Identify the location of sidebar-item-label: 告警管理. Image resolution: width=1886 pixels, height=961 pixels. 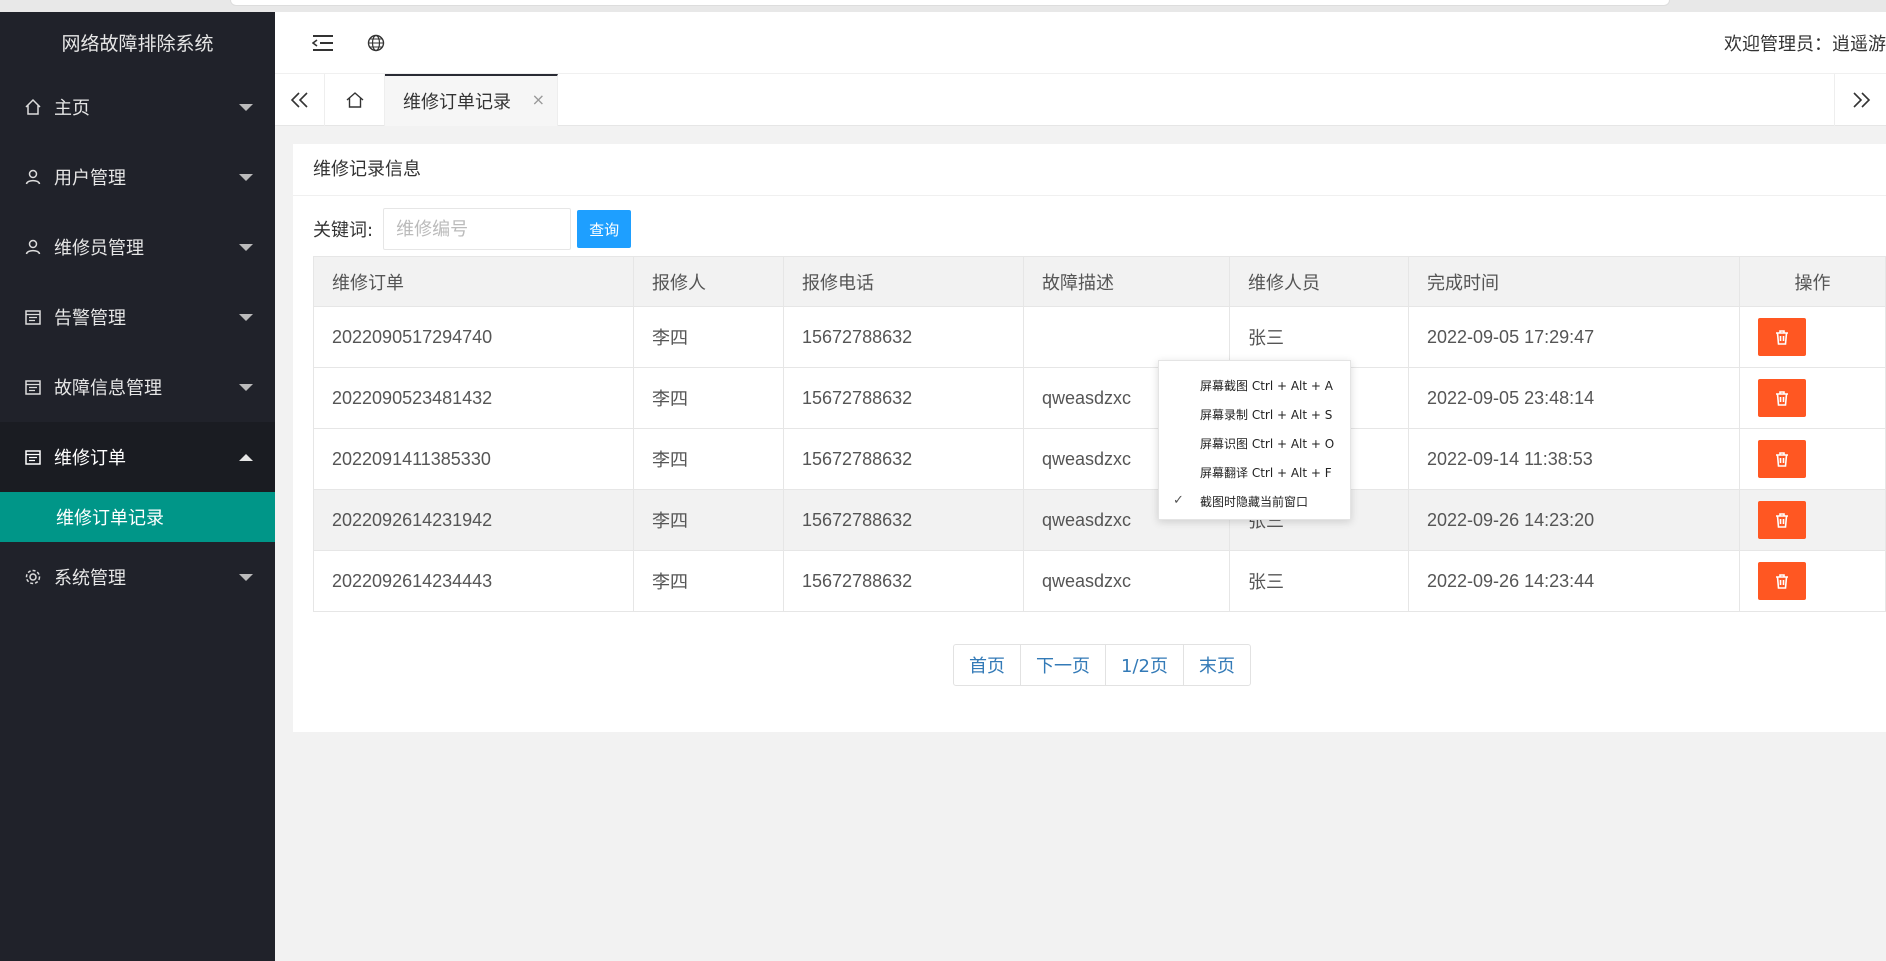
(90, 318).